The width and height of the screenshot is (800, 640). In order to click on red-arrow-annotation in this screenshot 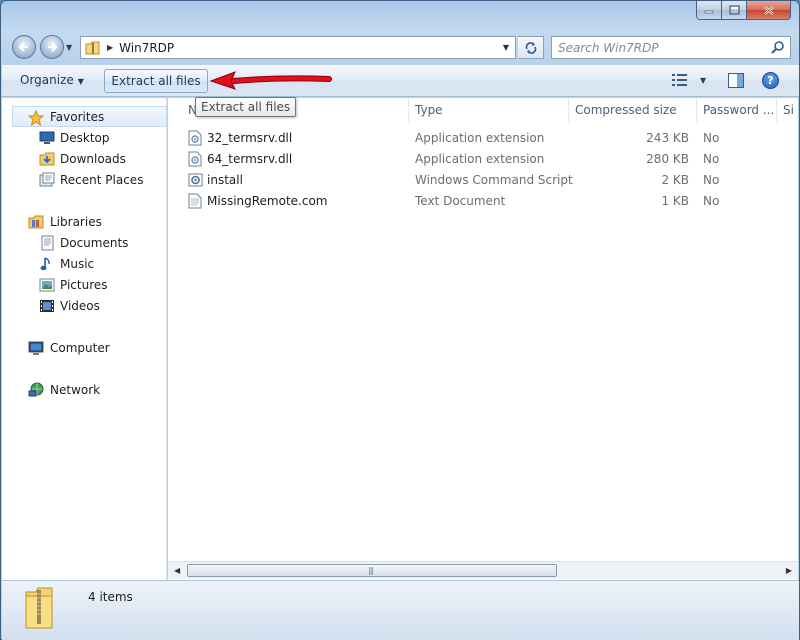, I will do `click(270, 80)`.